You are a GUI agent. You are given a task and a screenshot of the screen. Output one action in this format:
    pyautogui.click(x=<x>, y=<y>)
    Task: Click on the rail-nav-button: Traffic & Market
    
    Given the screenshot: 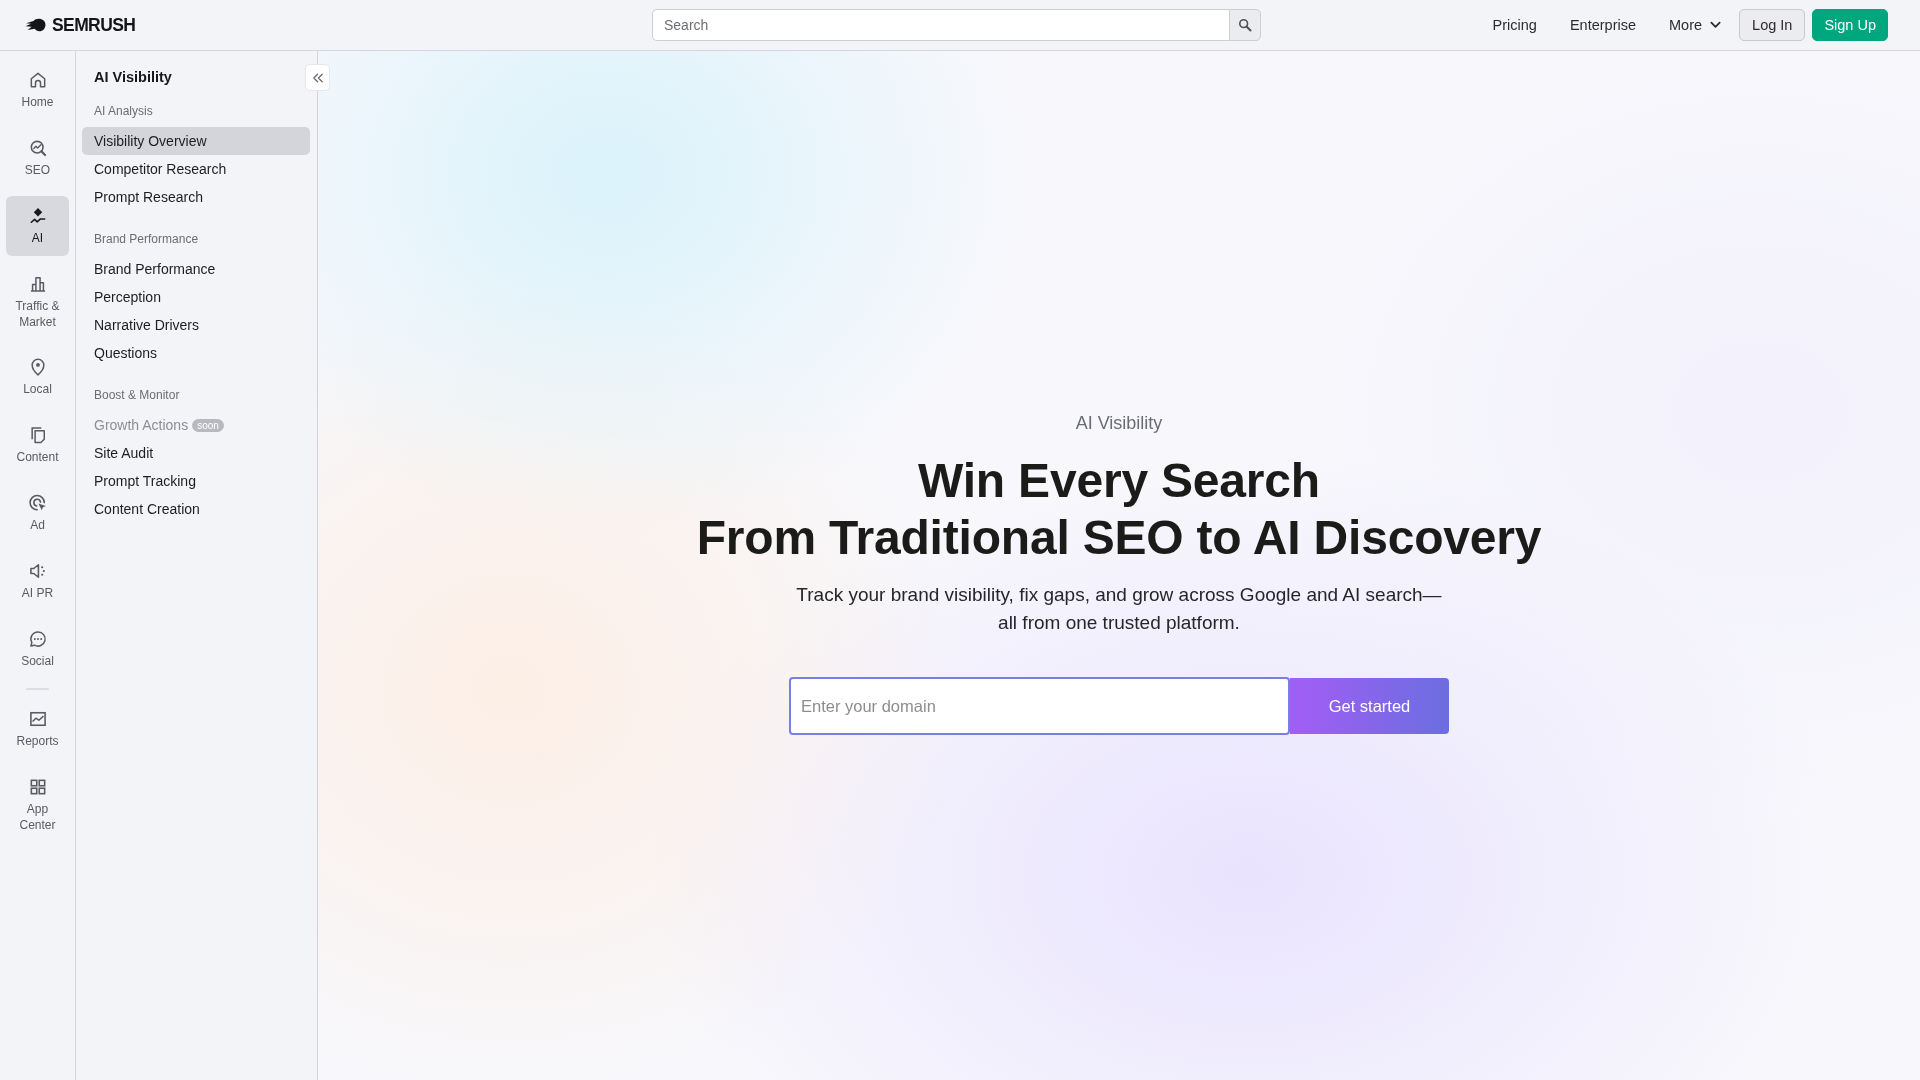 What is the action you would take?
    pyautogui.click(x=37, y=301)
    